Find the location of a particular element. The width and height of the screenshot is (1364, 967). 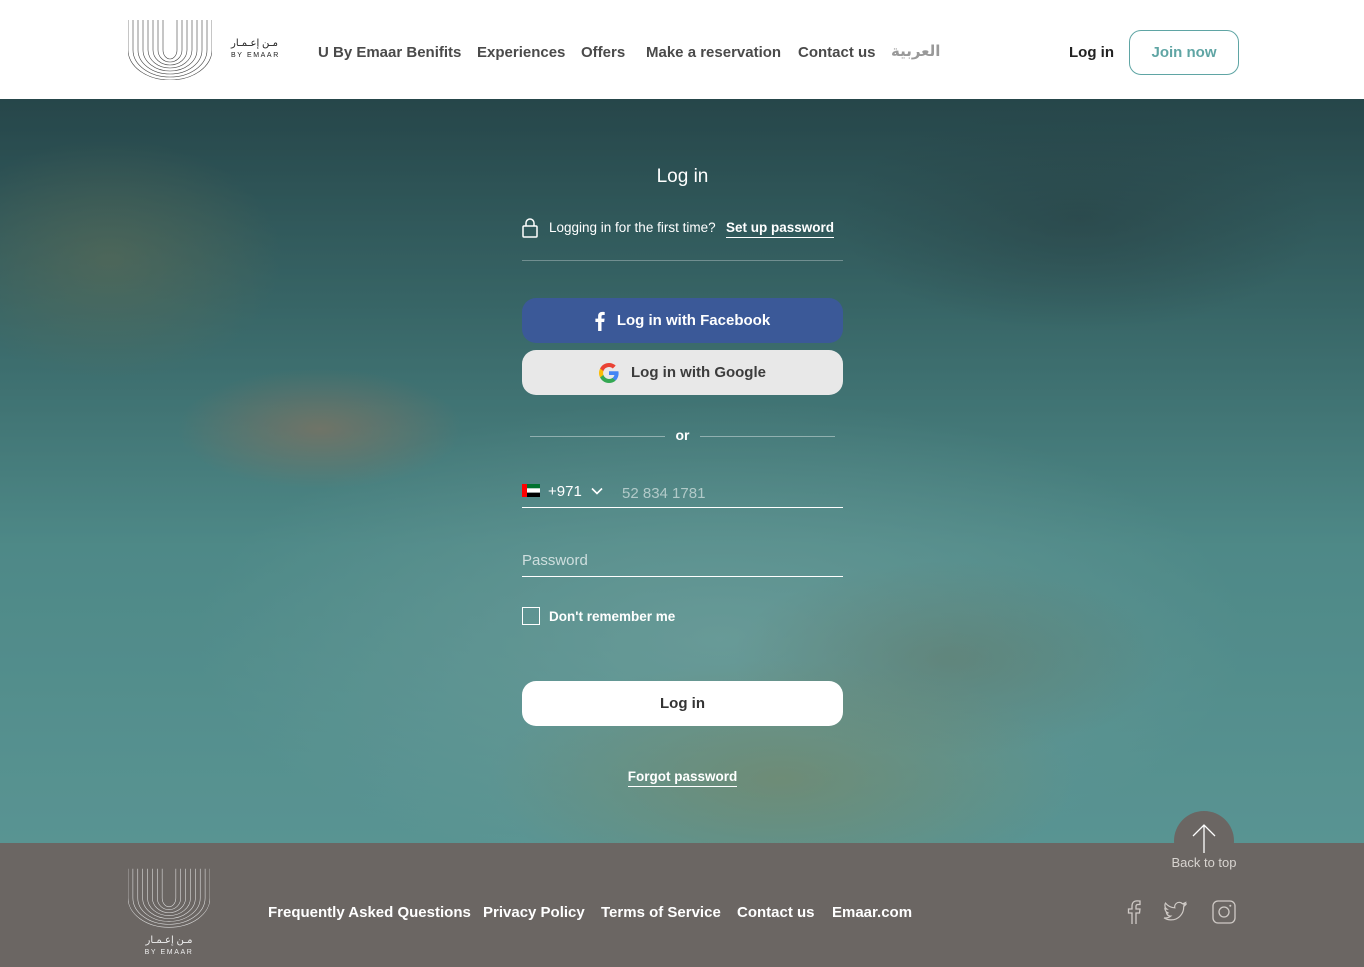

footer-link-faq: Frequently Asked Questions is located at coordinates (369, 912).